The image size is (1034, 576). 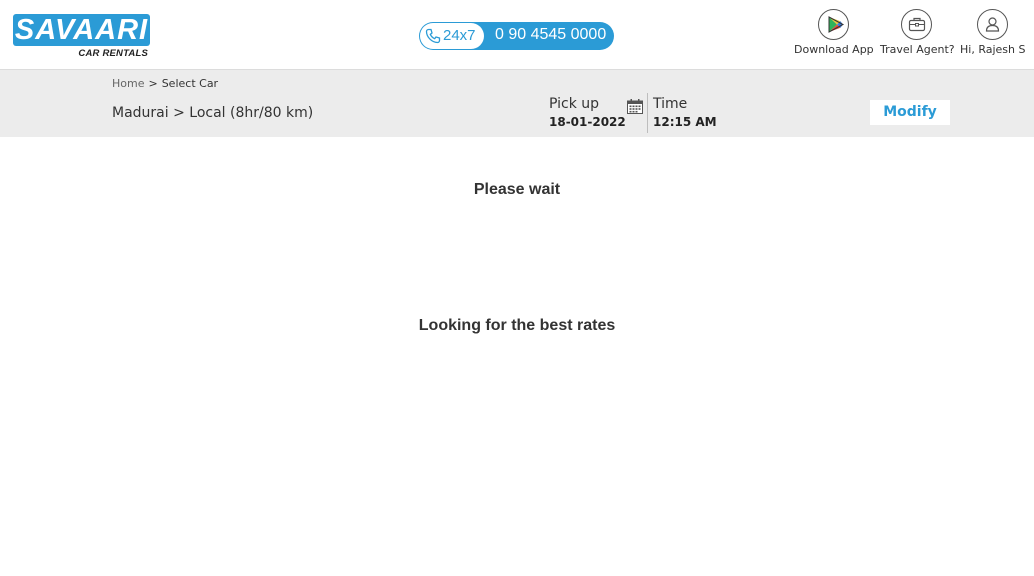 I want to click on download-app-link: Download App, so click(x=834, y=32).